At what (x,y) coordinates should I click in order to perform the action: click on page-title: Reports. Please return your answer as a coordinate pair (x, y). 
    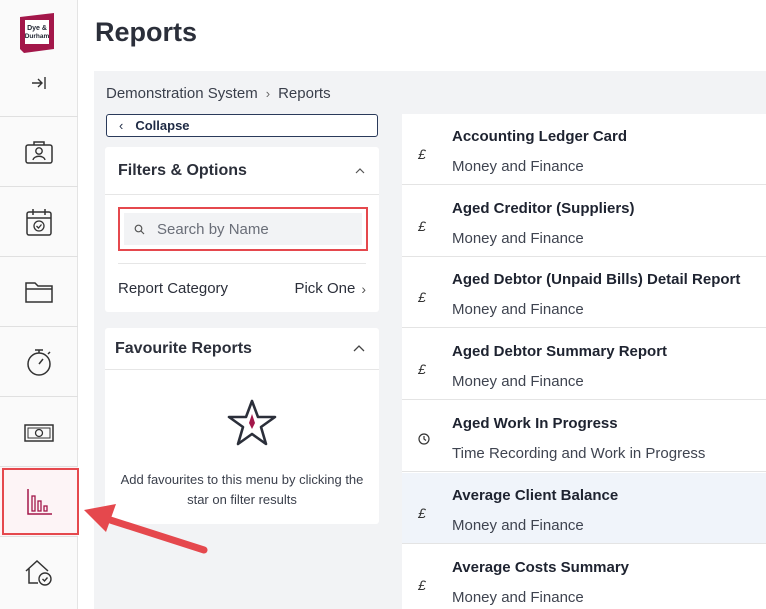
    Looking at the image, I should click on (146, 32).